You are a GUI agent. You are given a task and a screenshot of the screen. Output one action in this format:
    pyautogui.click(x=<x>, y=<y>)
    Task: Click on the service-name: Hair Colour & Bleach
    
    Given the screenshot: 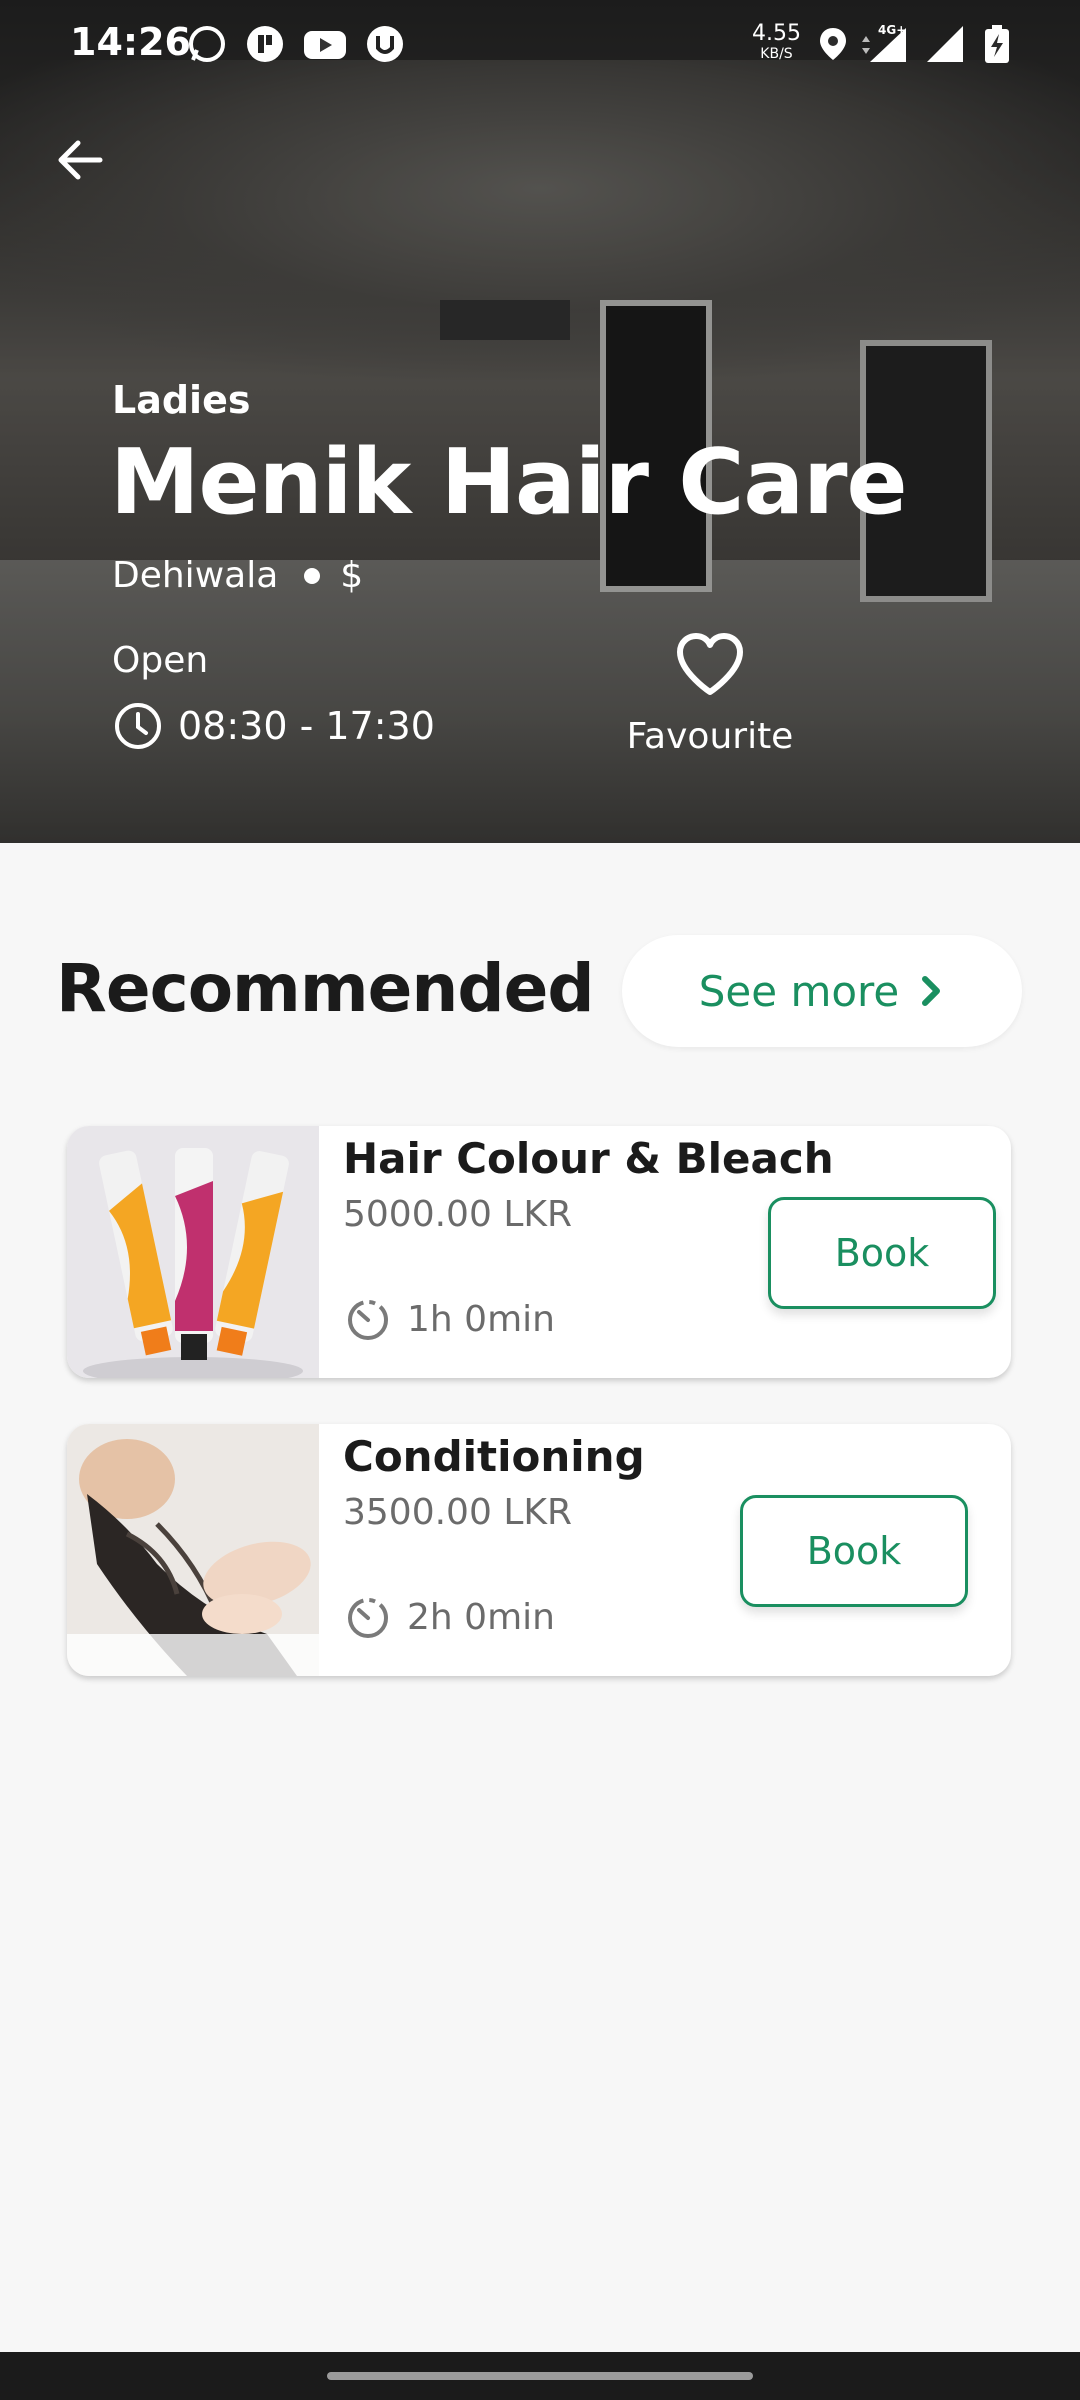 What is the action you would take?
    pyautogui.click(x=588, y=1158)
    